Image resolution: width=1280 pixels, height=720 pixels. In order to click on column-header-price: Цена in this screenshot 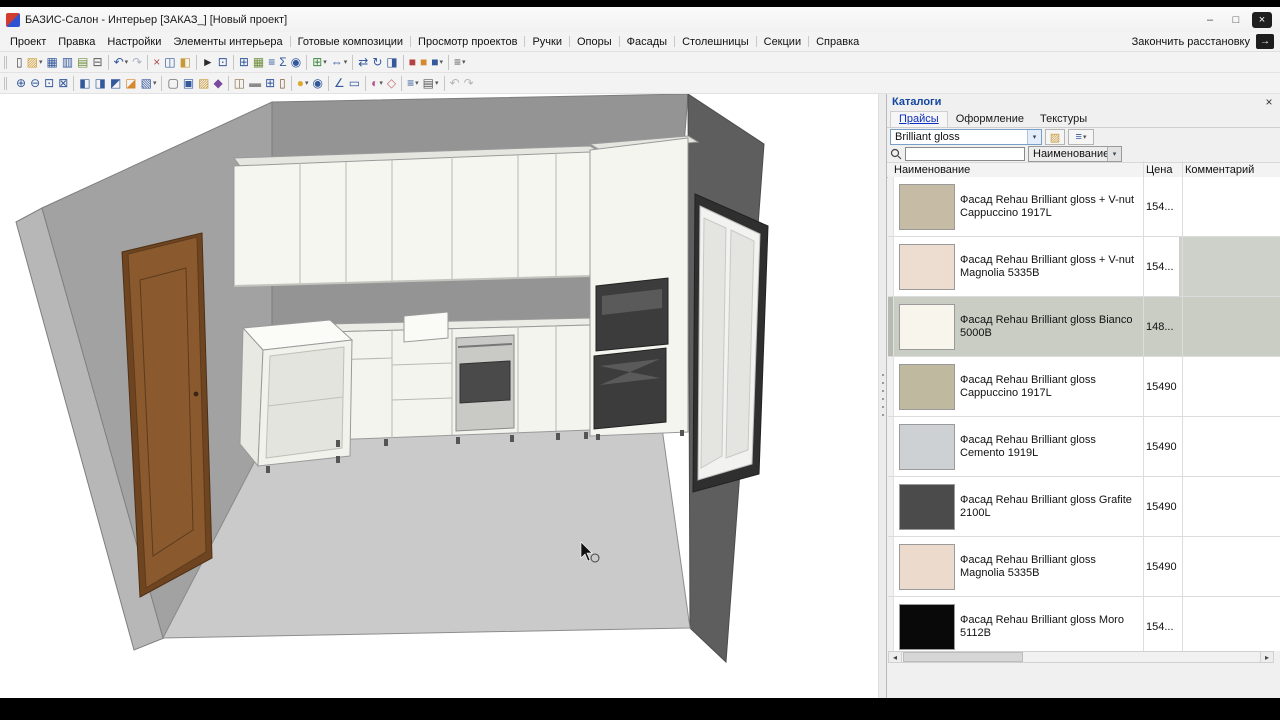, I will do `click(1159, 170)`.